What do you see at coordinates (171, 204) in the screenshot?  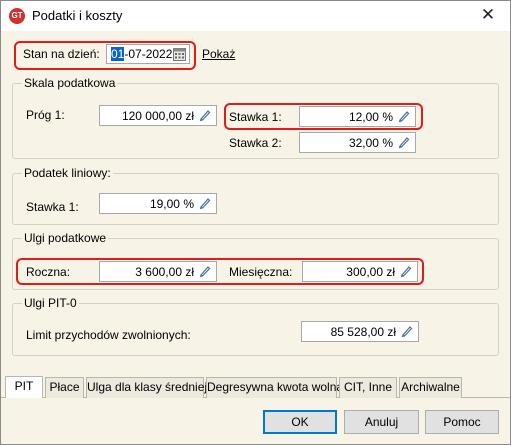 I see `linear-rate1-value: 19,00 %` at bounding box center [171, 204].